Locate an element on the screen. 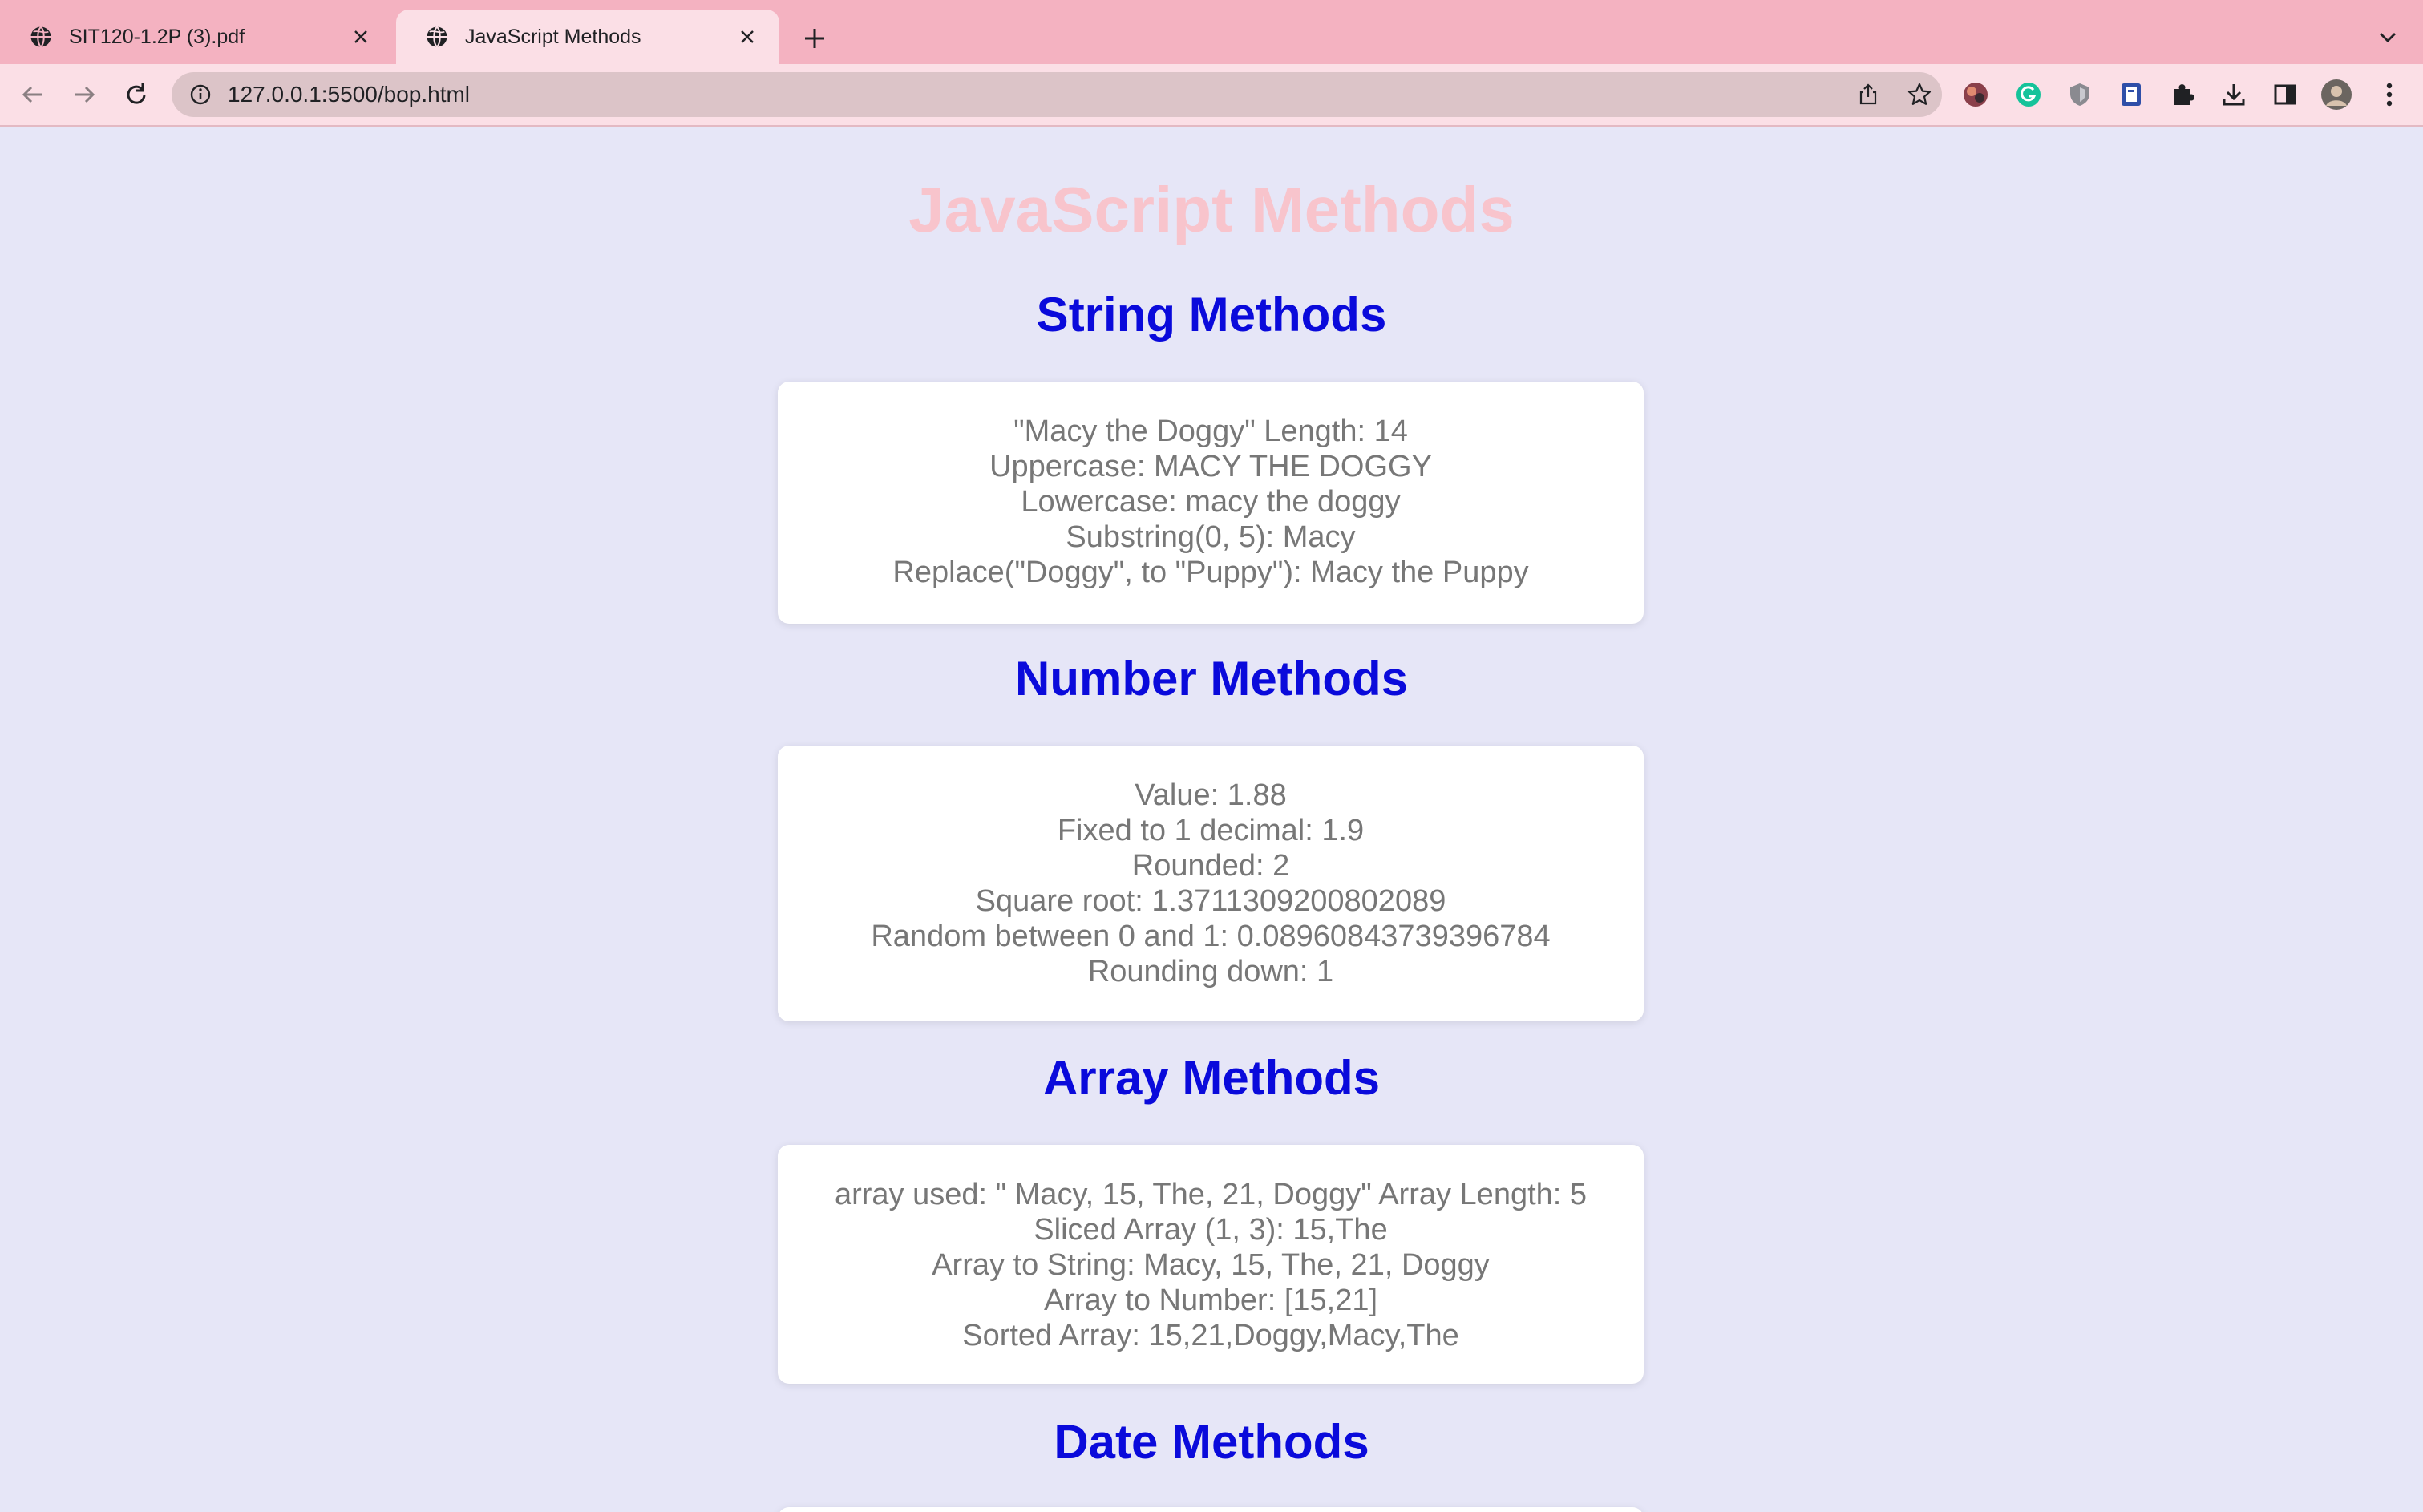 The image size is (2423, 1512). menu-button is located at coordinates (2389, 95).